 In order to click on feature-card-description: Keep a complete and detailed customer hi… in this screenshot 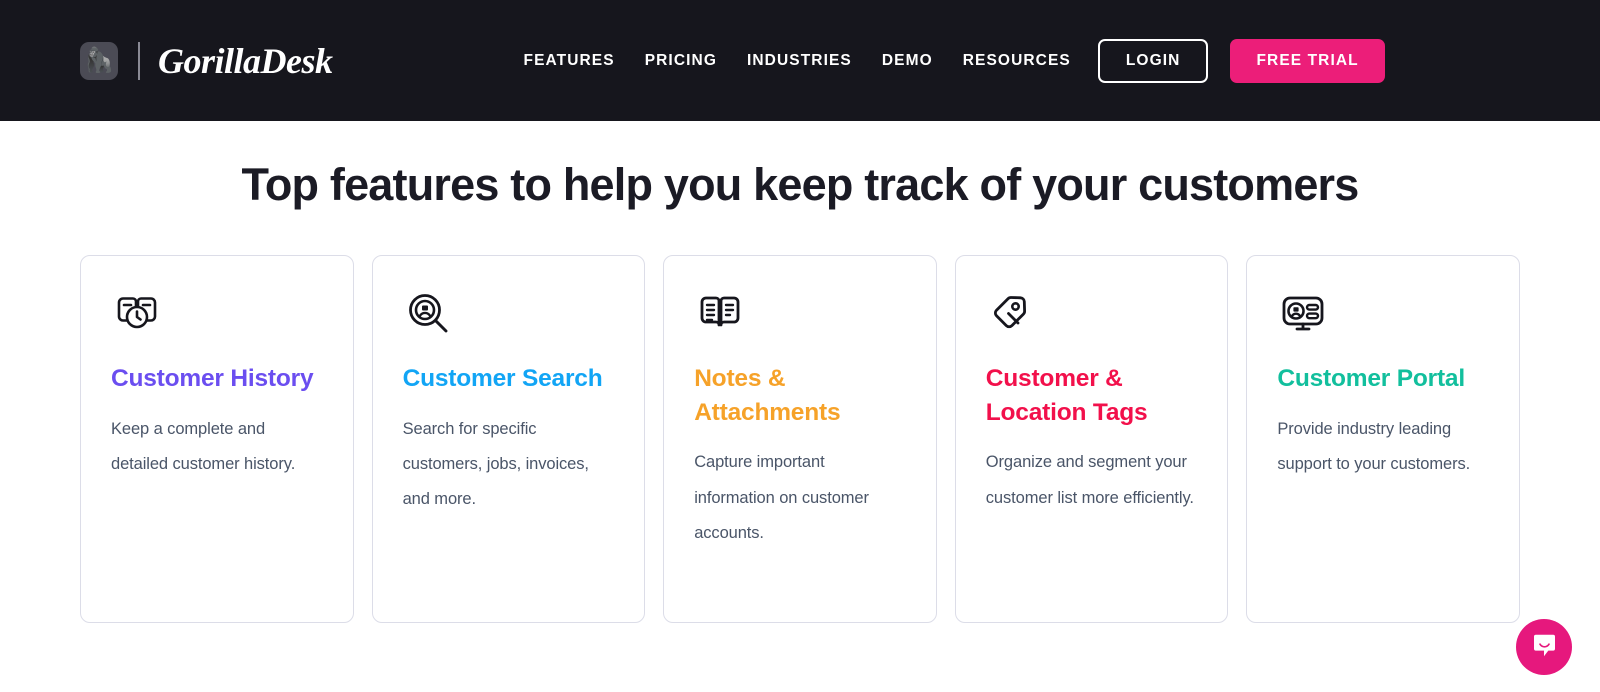, I will do `click(203, 446)`.